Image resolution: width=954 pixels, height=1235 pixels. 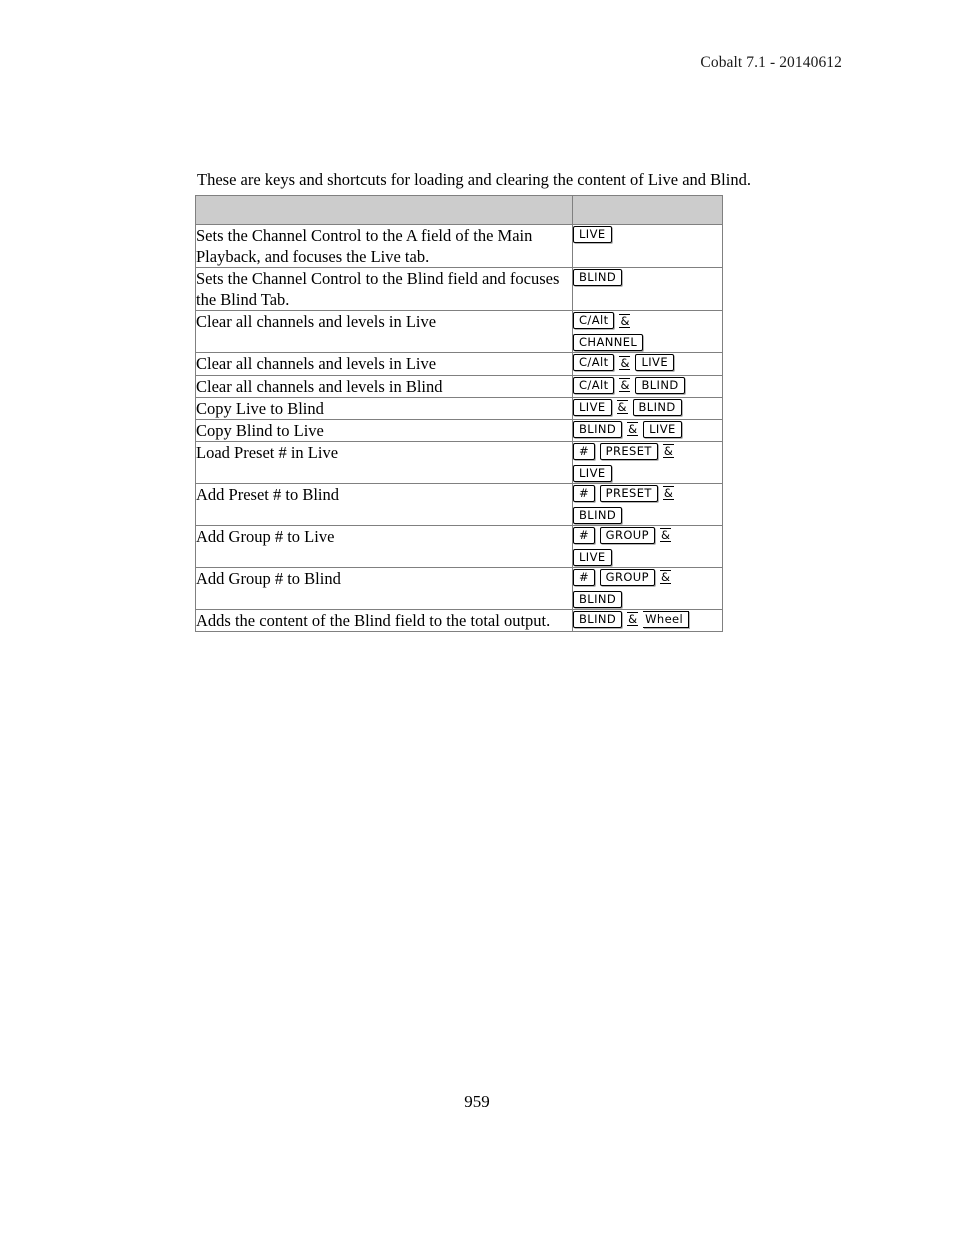 I want to click on table-row: Add Group # to Live # GROUP & LIVE, so click(x=459, y=546).